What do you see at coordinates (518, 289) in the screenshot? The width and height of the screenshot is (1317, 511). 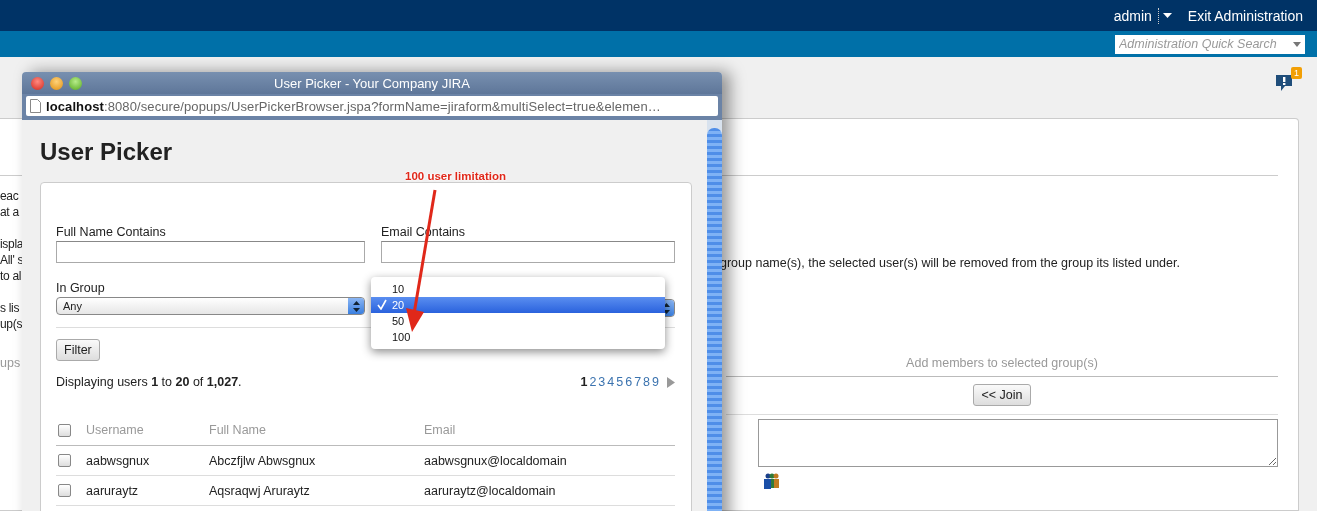 I see `dropdown-option: 10` at bounding box center [518, 289].